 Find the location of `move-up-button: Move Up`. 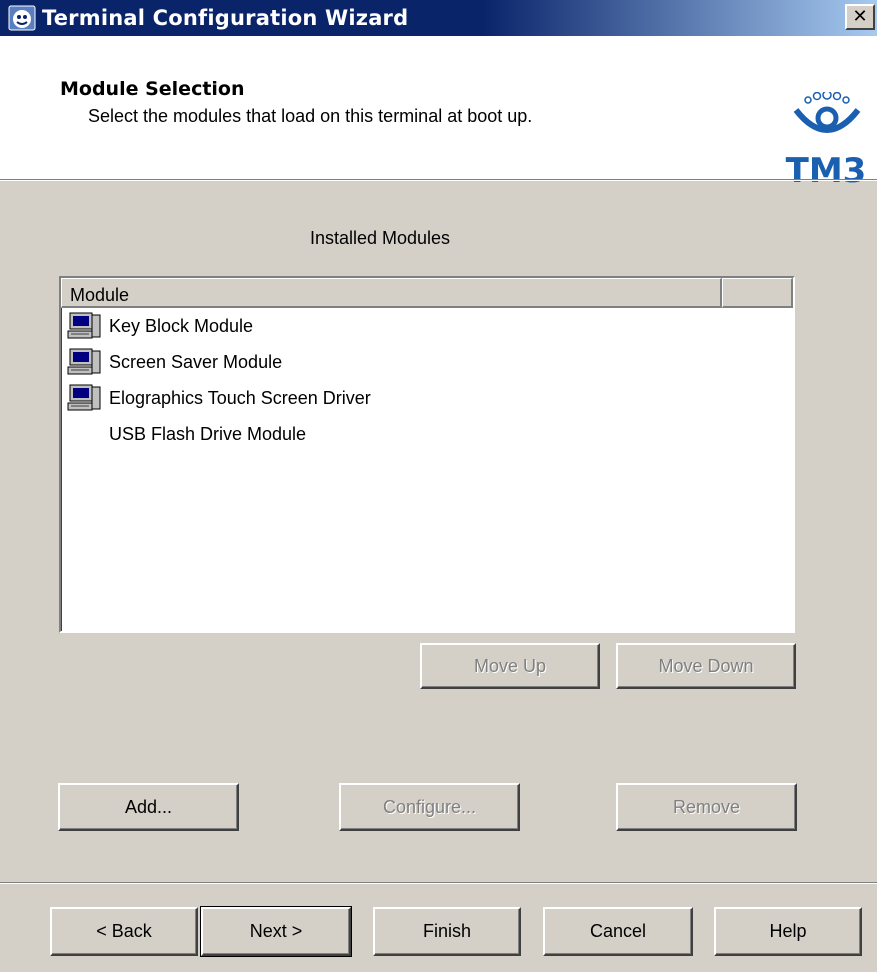

move-up-button: Move Up is located at coordinates (510, 666).